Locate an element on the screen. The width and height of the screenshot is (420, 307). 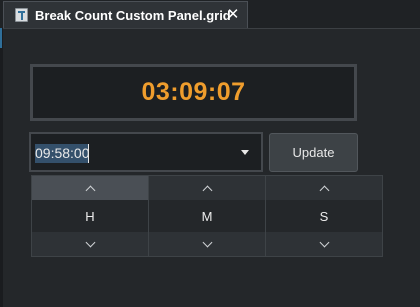
countdown-time: 03:09:07 is located at coordinates (193, 92).